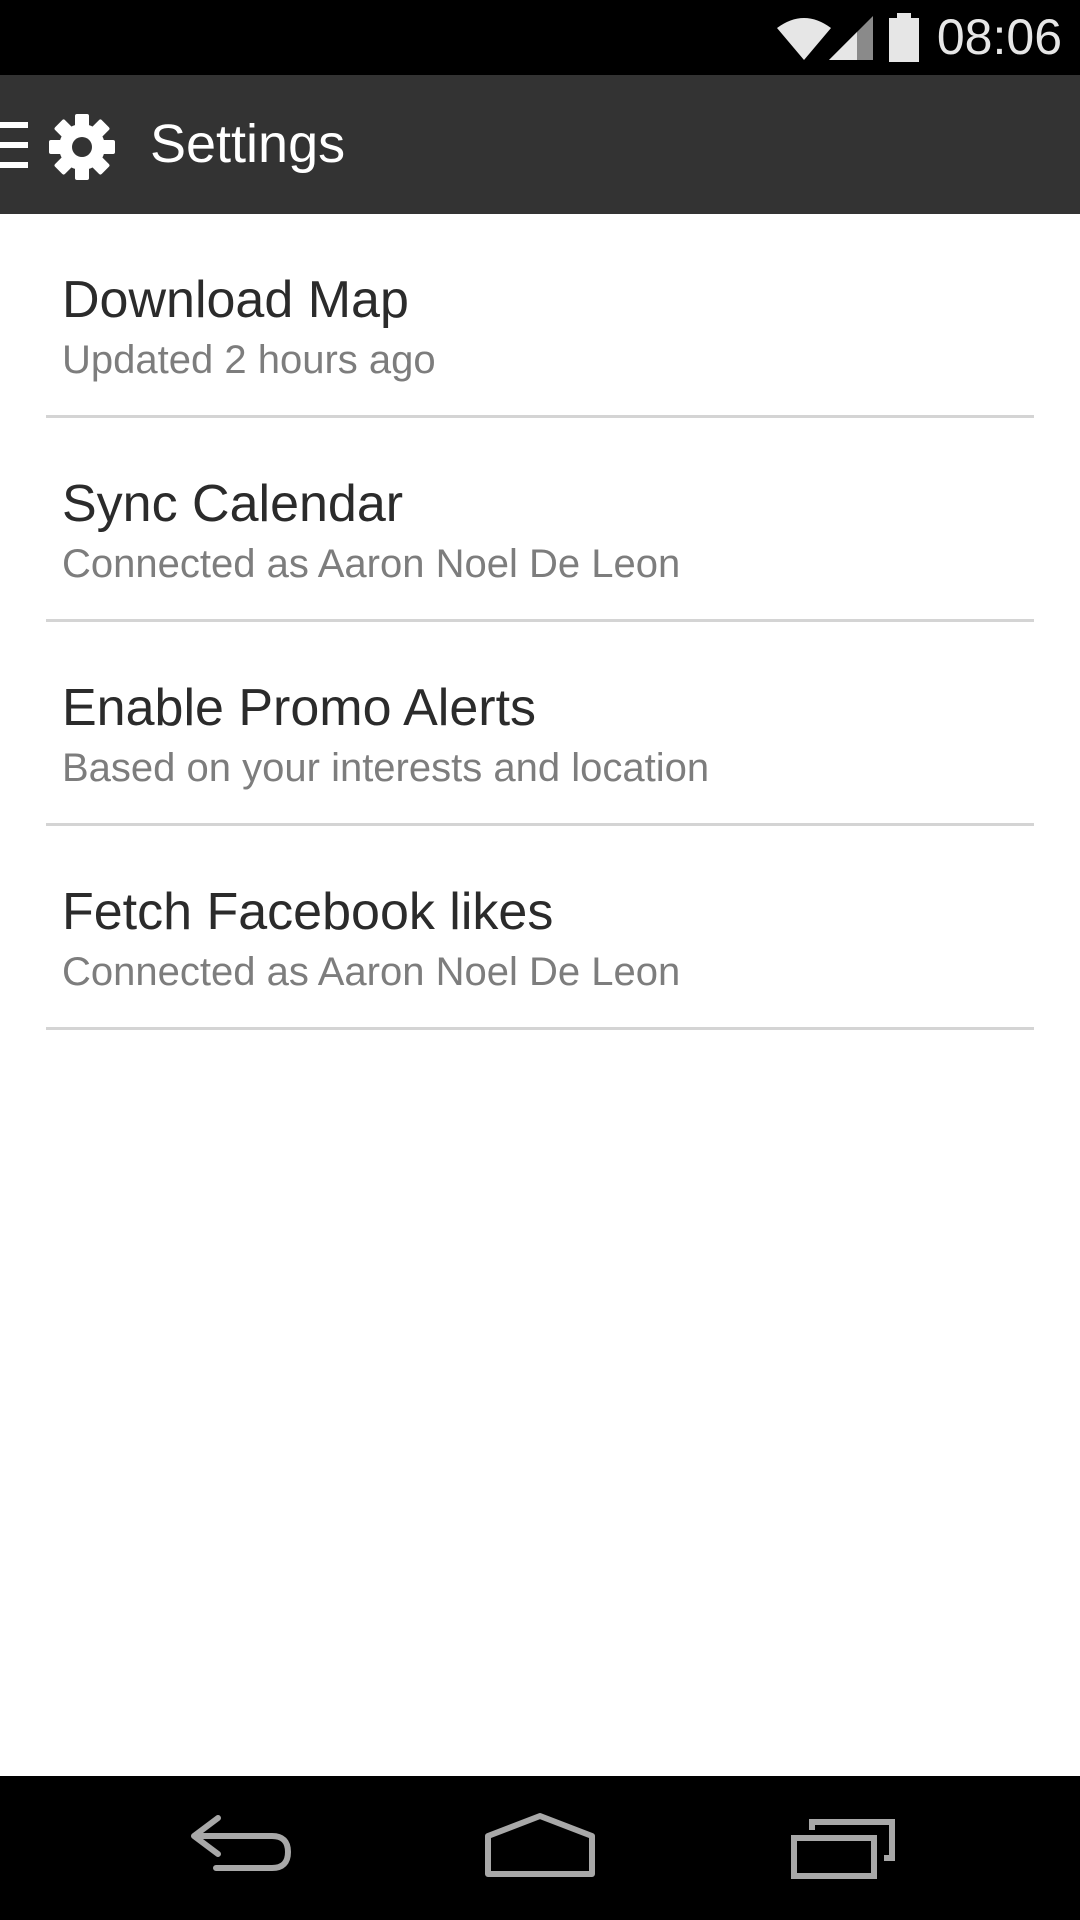 Image resolution: width=1080 pixels, height=1920 pixels. What do you see at coordinates (235, 300) in the screenshot?
I see `setting-title: Download Map` at bounding box center [235, 300].